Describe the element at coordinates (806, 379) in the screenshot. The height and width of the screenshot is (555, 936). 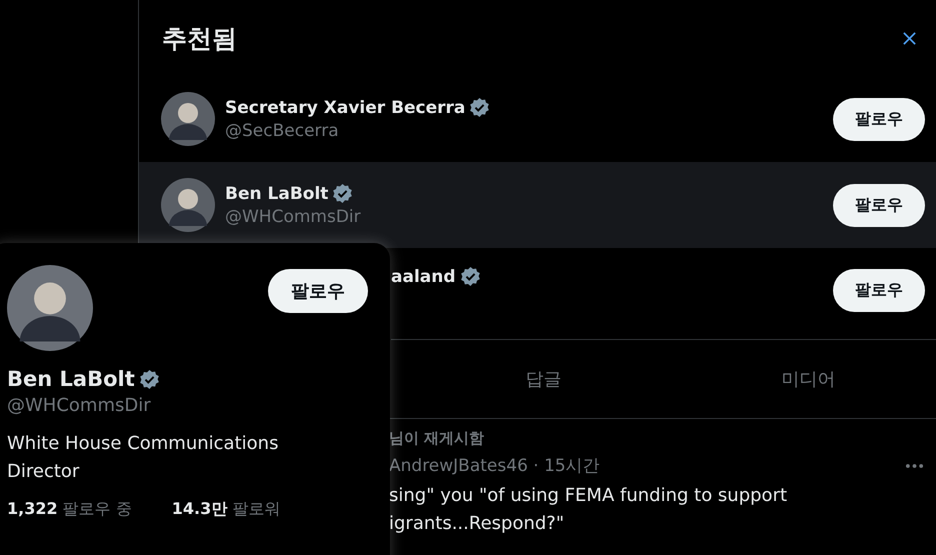
I see `profile-tab: 미디어` at that location.